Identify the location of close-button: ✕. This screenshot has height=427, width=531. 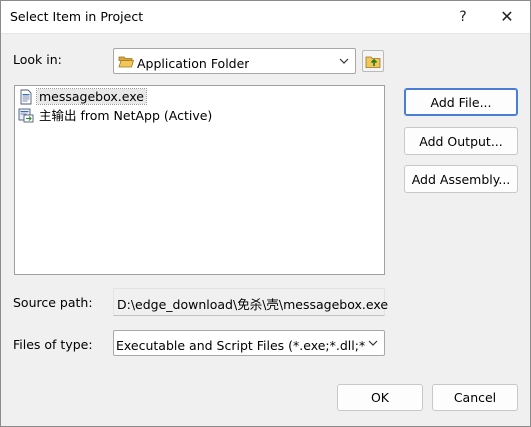
(507, 17).